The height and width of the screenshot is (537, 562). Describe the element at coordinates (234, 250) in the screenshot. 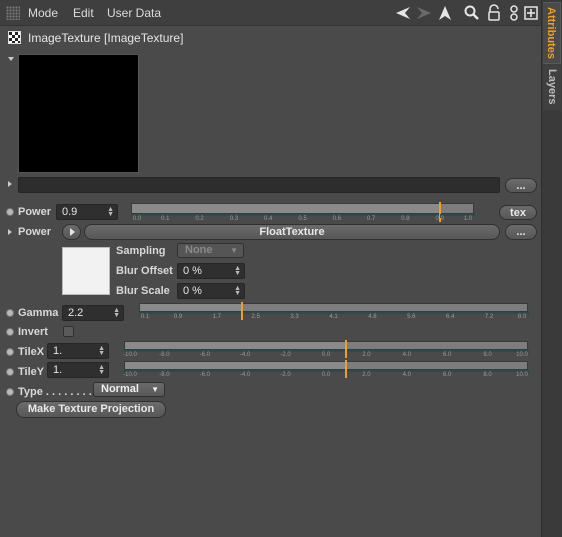

I see `chevron-down-icon: ▼` at that location.